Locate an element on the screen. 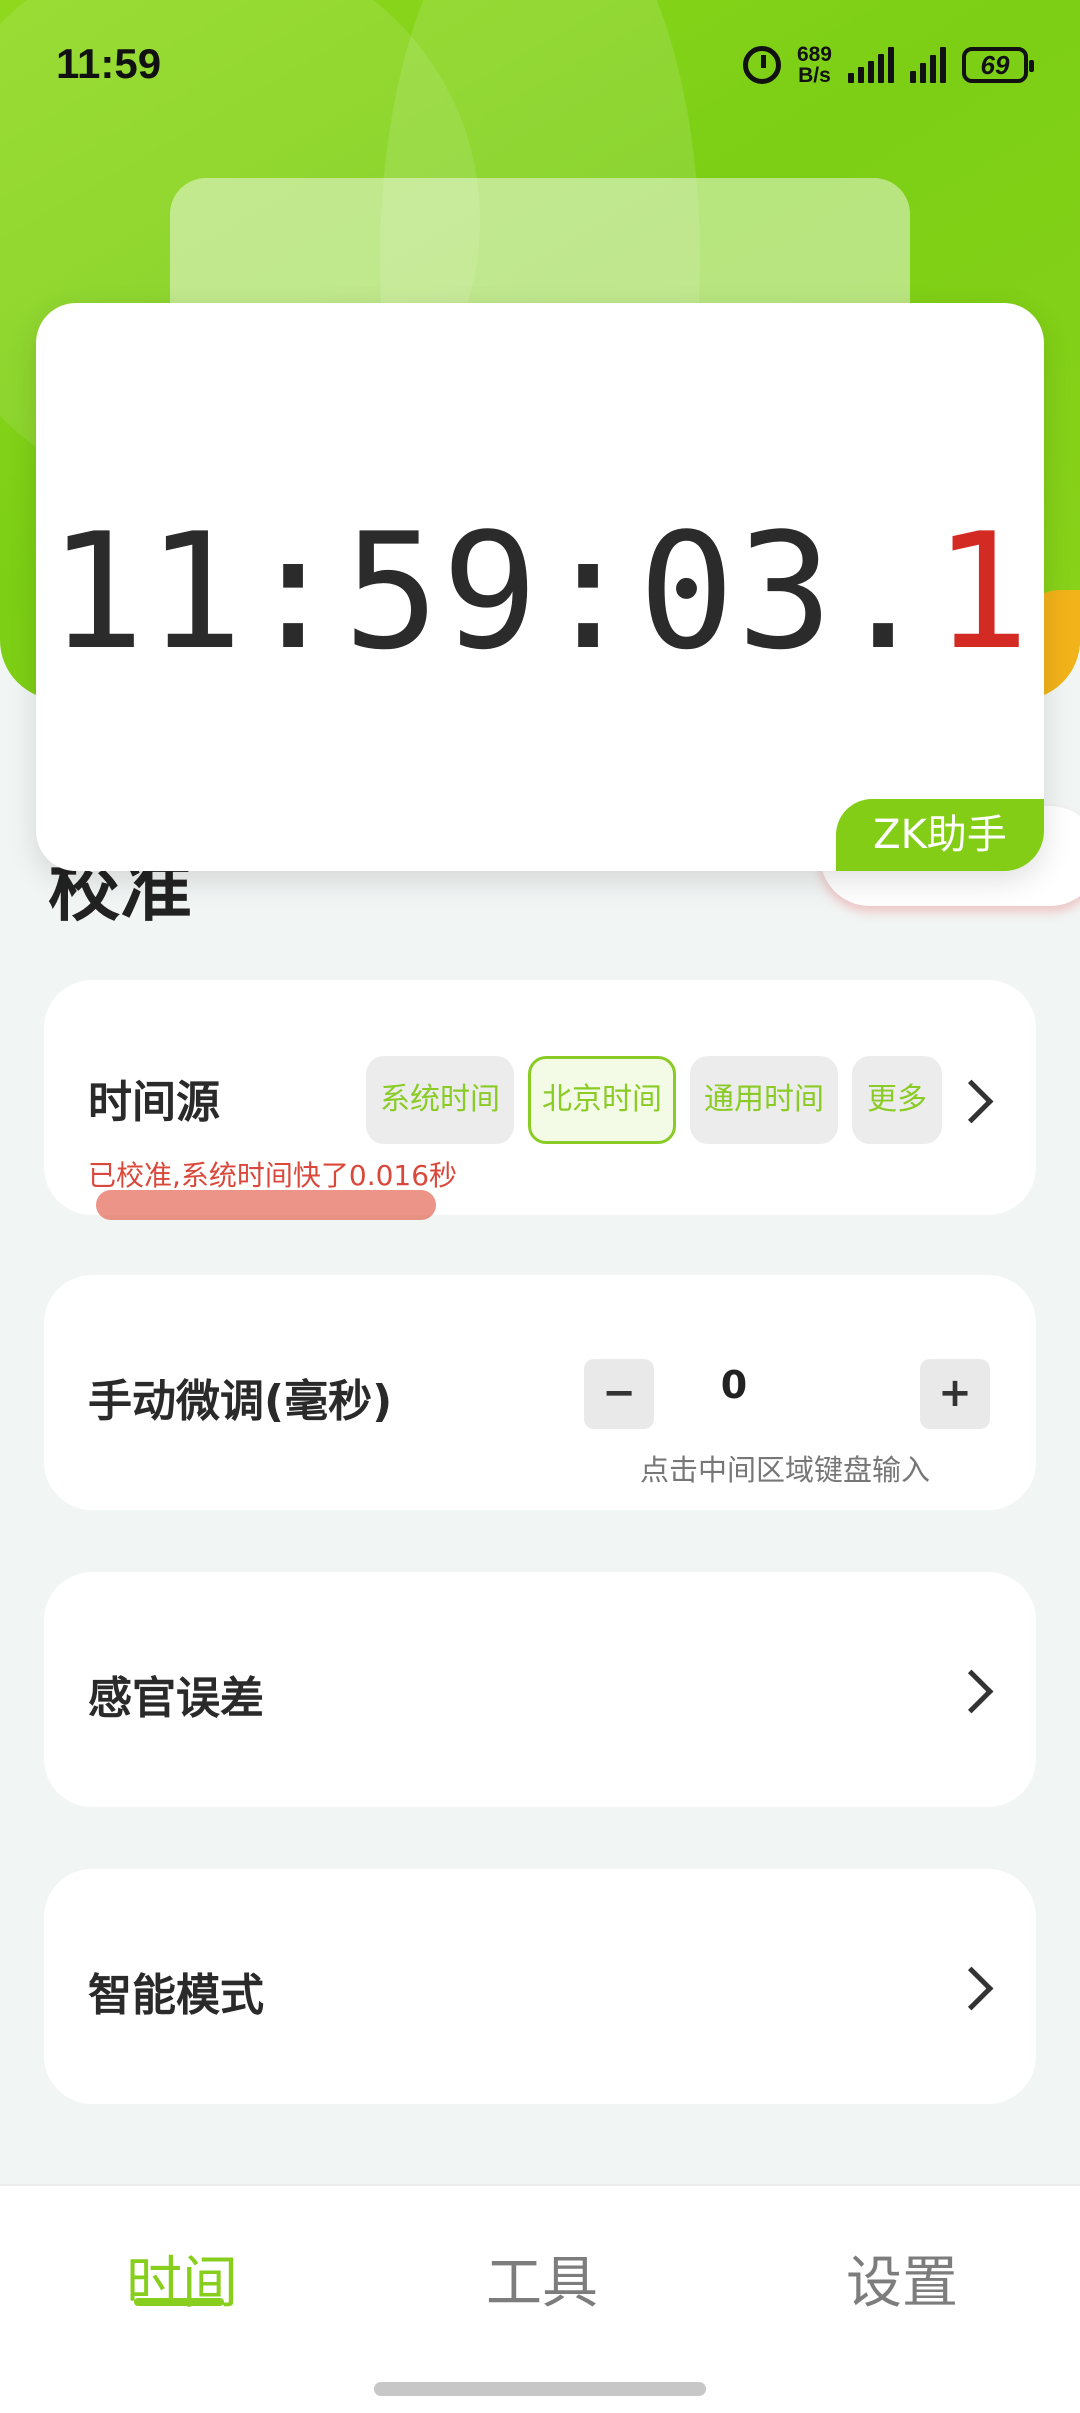 The image size is (1080, 2413). nav-active-indicator is located at coordinates (179, 2302).